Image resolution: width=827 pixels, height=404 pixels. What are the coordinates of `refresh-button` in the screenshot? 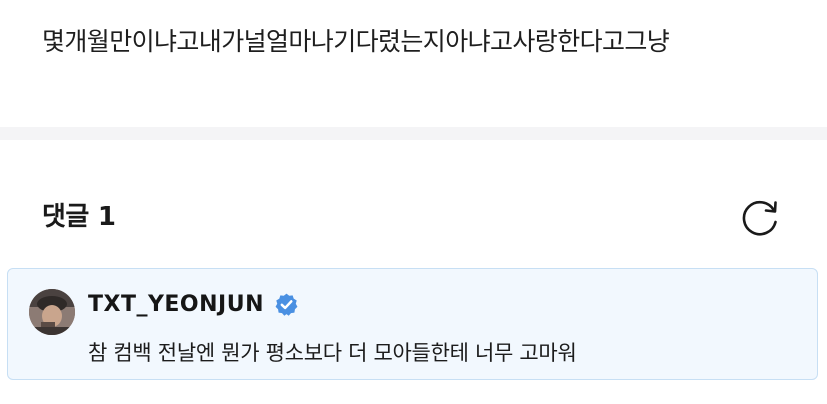 It's located at (760, 218).